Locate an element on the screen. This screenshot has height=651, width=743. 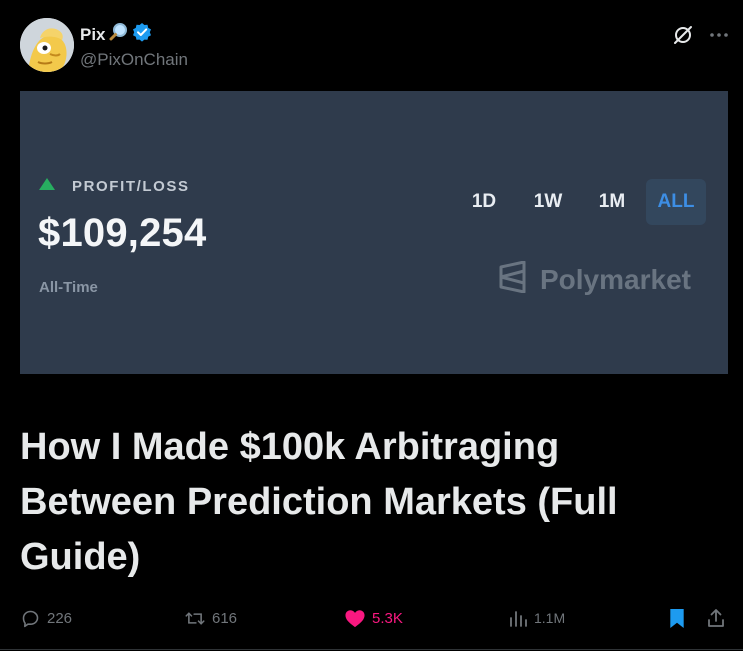
tab-all: ALL is located at coordinates (676, 202).